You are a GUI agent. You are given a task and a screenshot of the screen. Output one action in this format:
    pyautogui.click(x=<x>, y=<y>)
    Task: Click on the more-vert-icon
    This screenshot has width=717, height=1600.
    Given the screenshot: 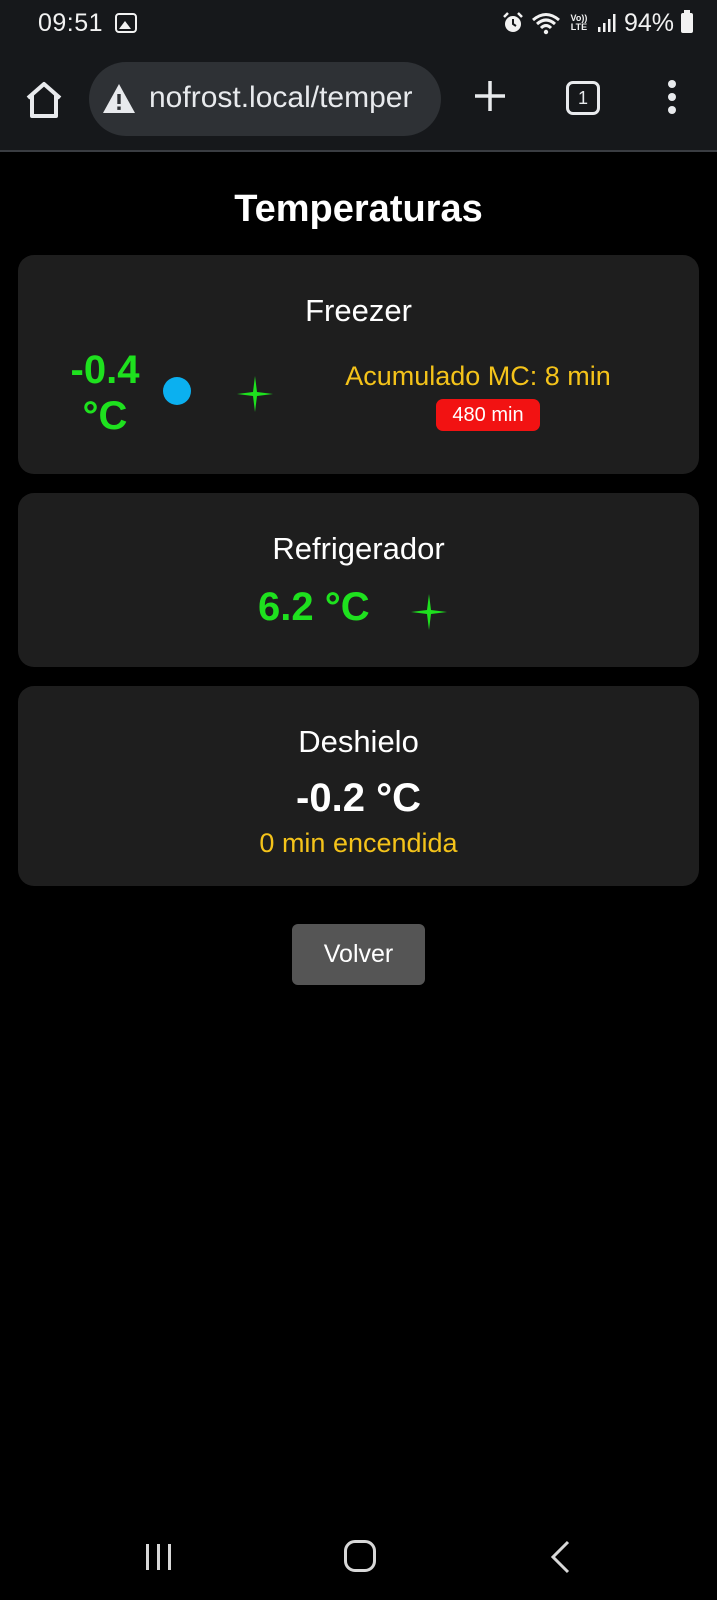 What is the action you would take?
    pyautogui.click(x=672, y=98)
    